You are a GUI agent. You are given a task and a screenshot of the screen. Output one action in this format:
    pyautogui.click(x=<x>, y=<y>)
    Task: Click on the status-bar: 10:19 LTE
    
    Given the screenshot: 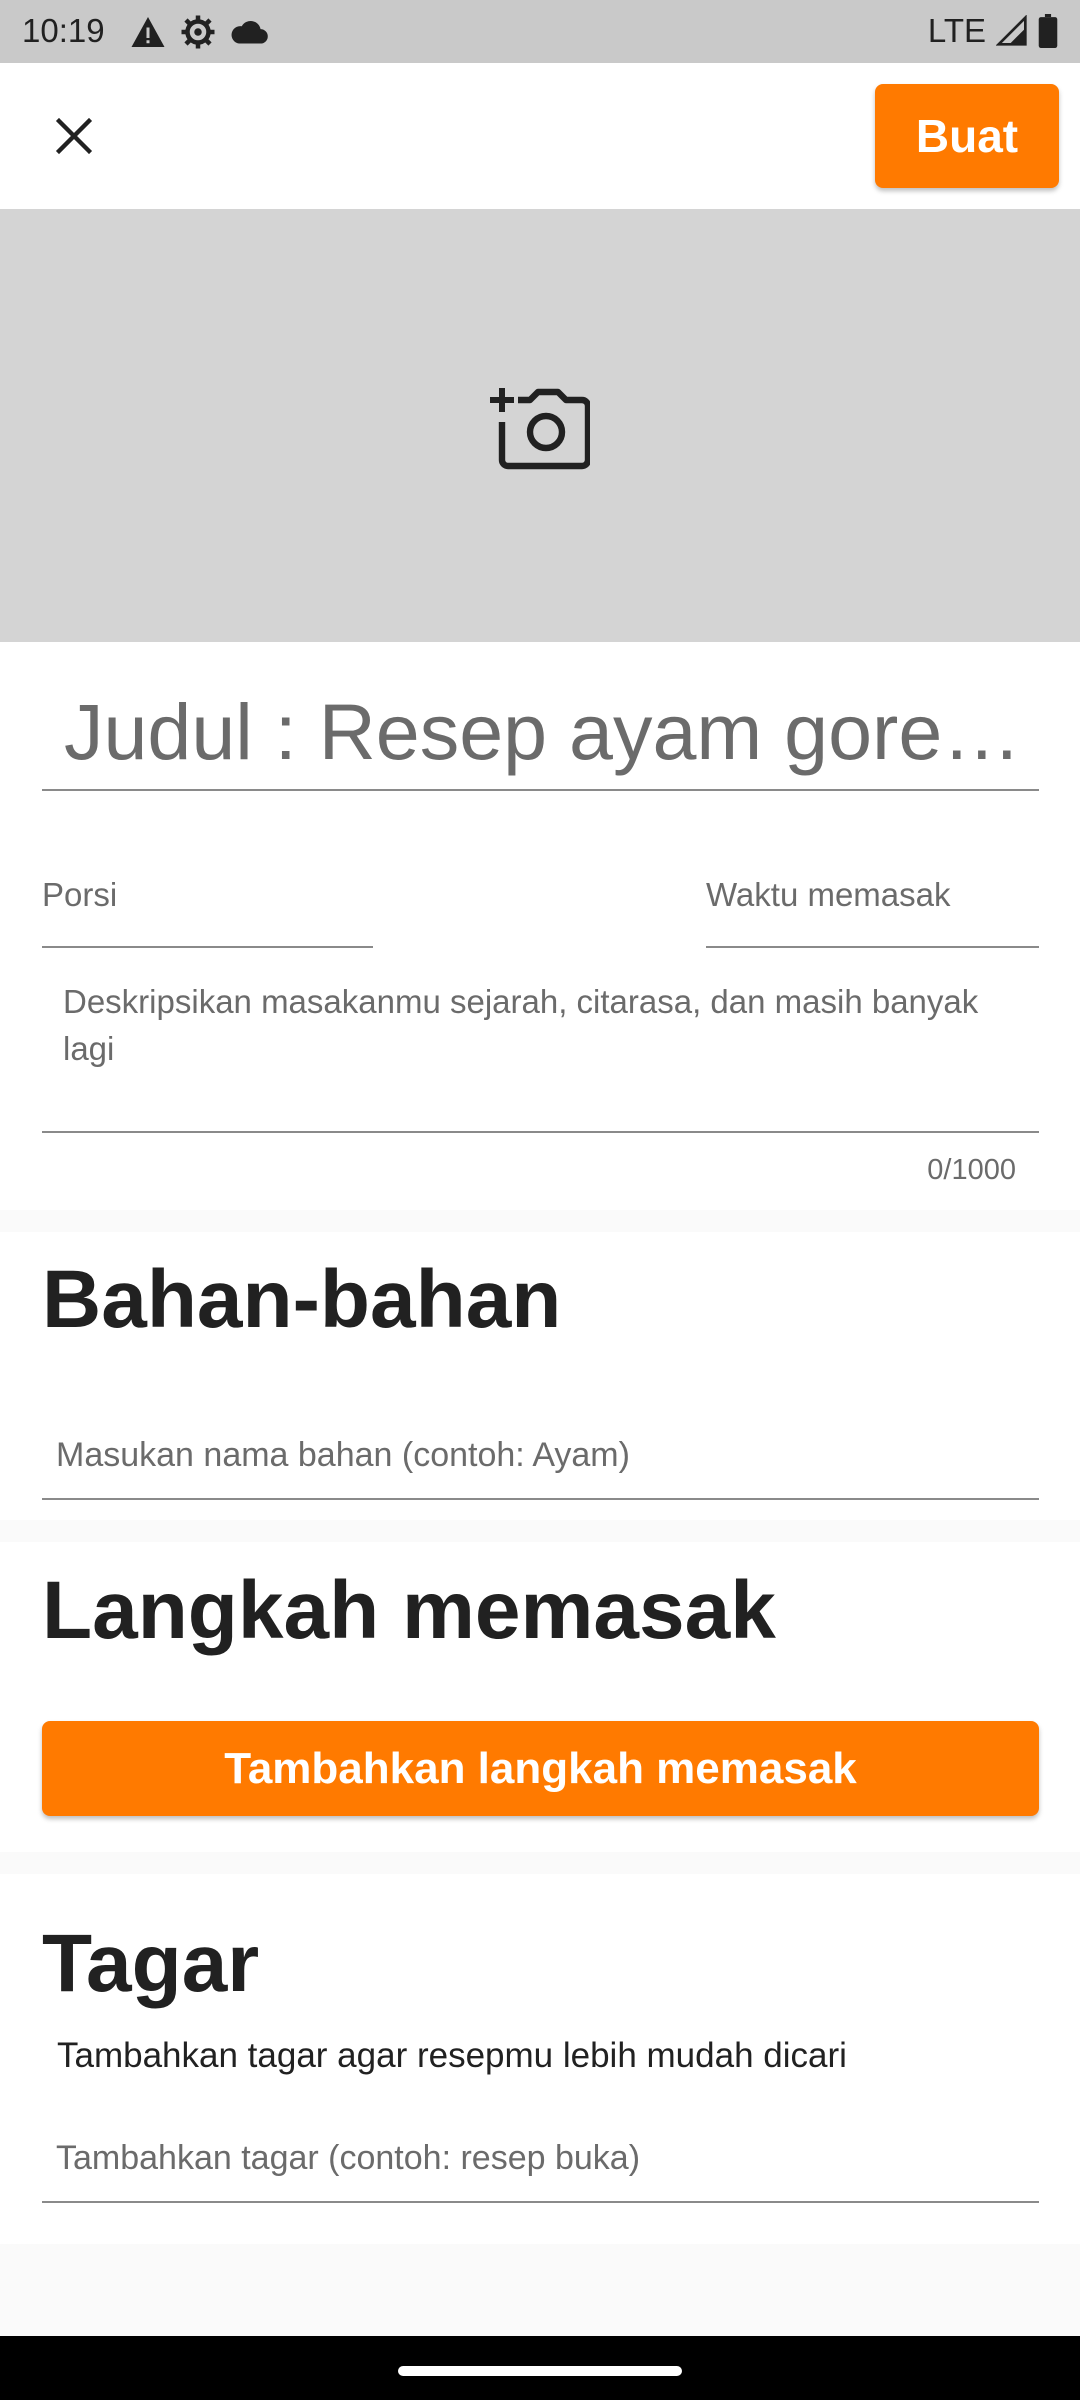 What is the action you would take?
    pyautogui.click(x=540, y=31)
    